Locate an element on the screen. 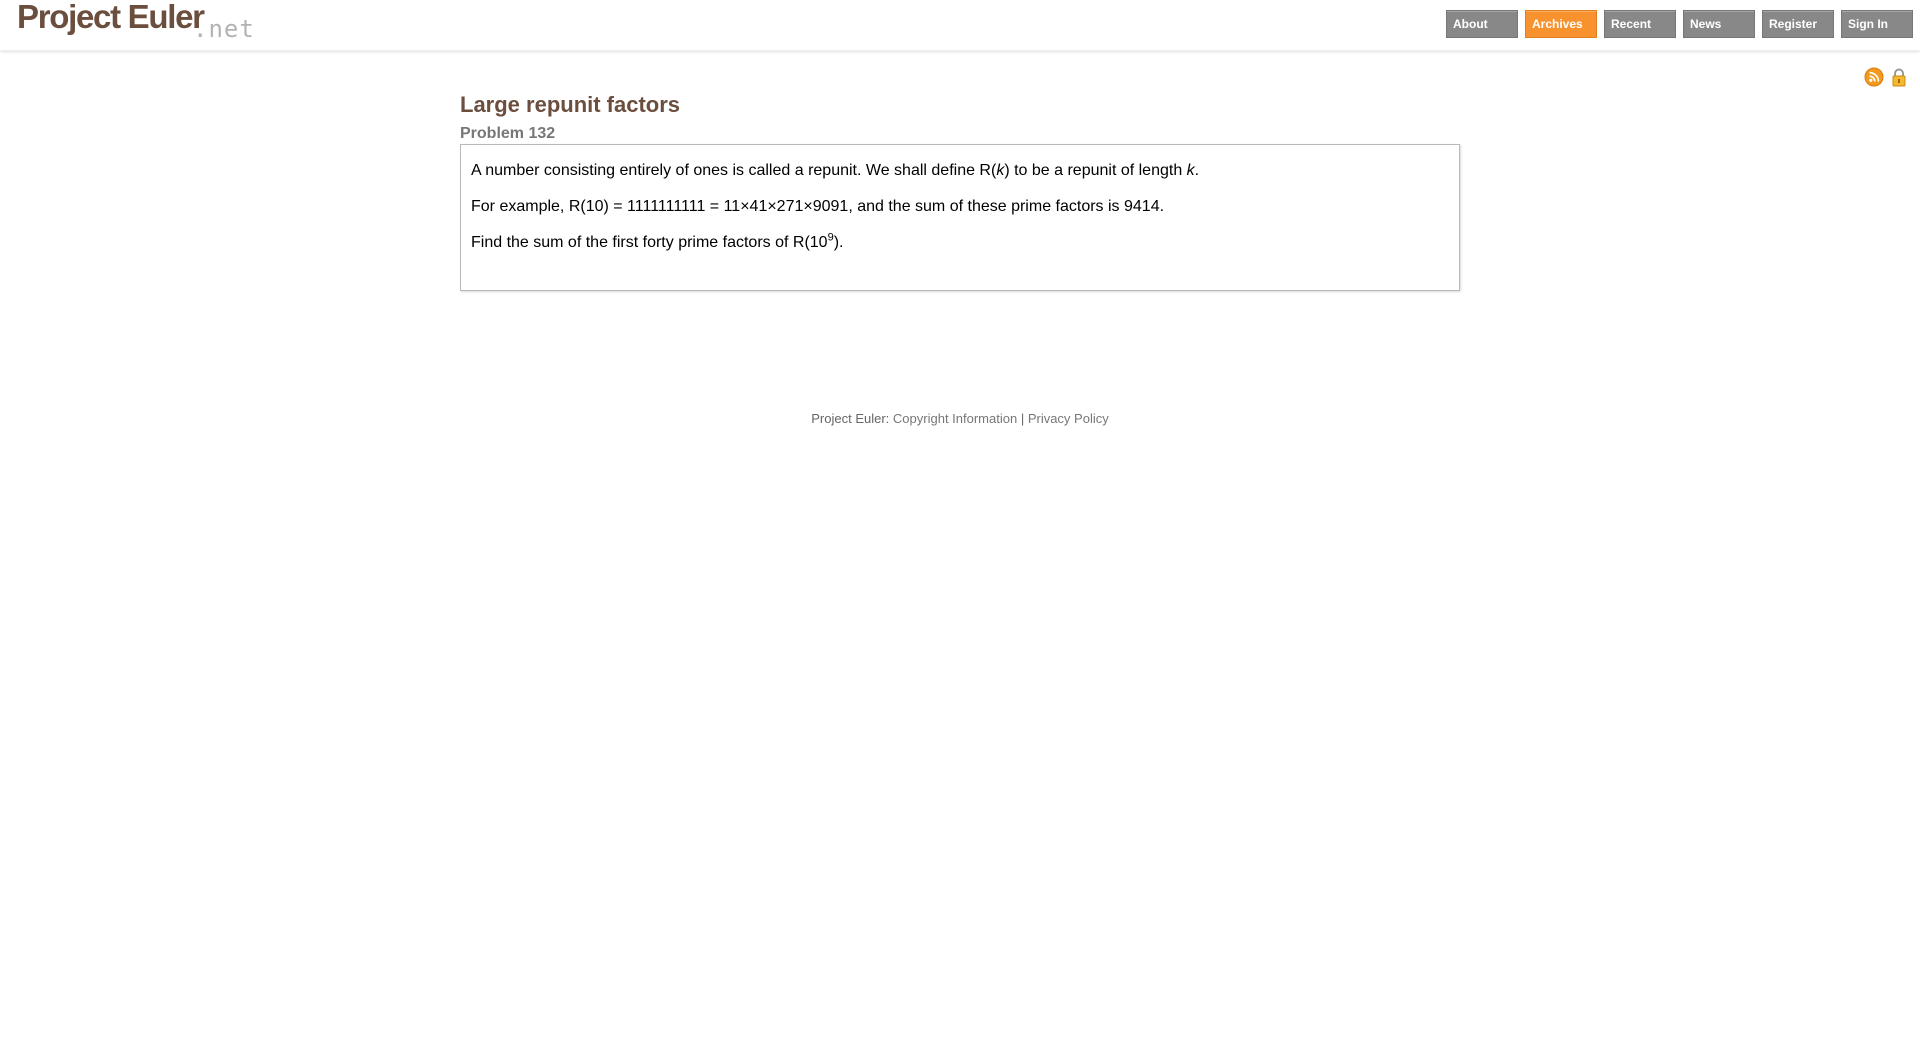 Image resolution: width=1920 pixels, height=1054 pixels. nav-news: News is located at coordinates (1719, 24).